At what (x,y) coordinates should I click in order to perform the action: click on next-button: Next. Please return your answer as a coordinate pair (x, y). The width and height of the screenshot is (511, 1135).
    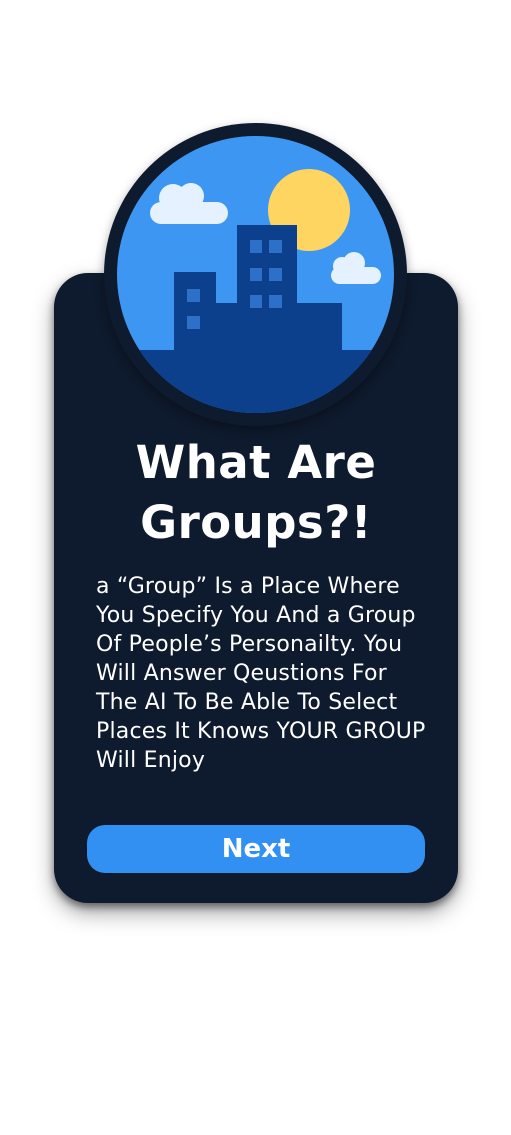
    Looking at the image, I should click on (256, 849).